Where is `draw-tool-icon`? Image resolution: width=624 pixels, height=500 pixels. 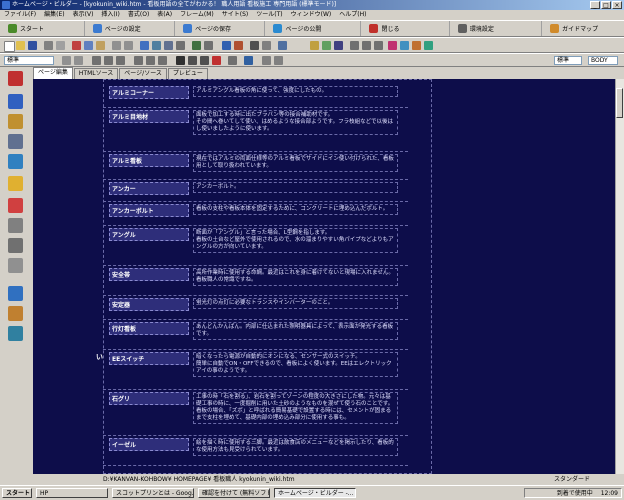 draw-tool-icon is located at coordinates (15, 205).